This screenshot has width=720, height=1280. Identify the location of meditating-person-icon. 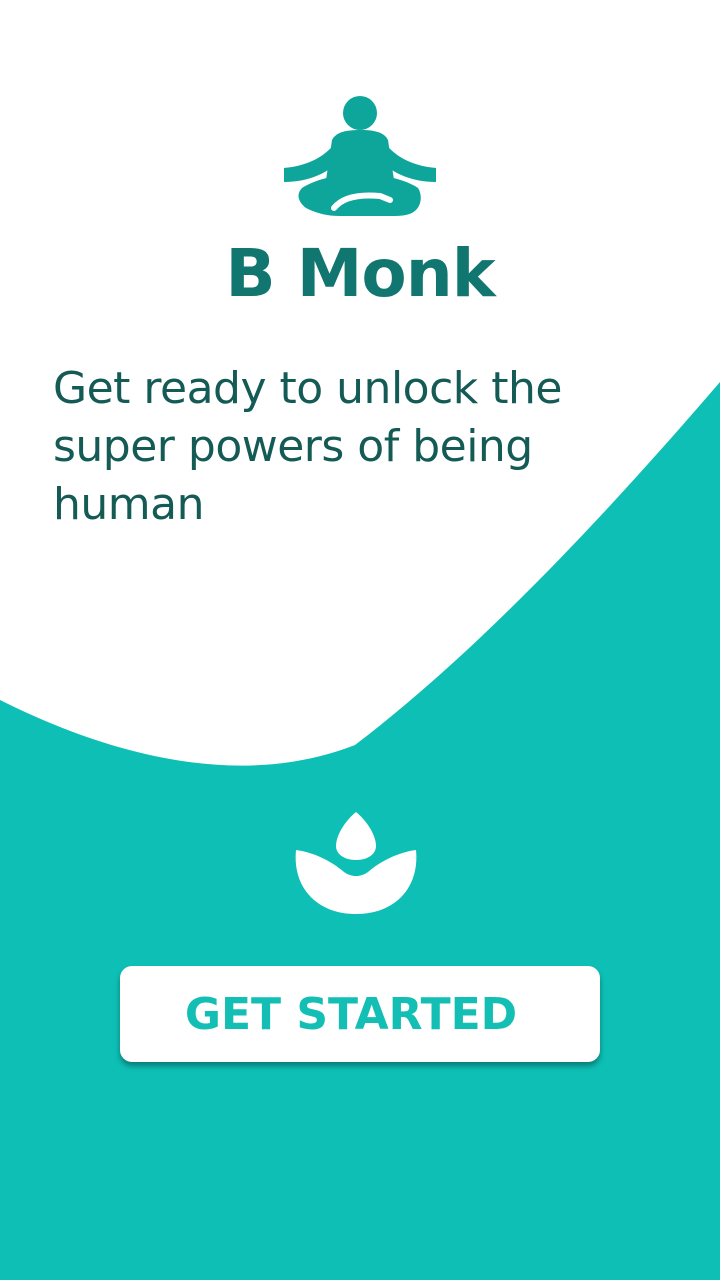
(360, 156).